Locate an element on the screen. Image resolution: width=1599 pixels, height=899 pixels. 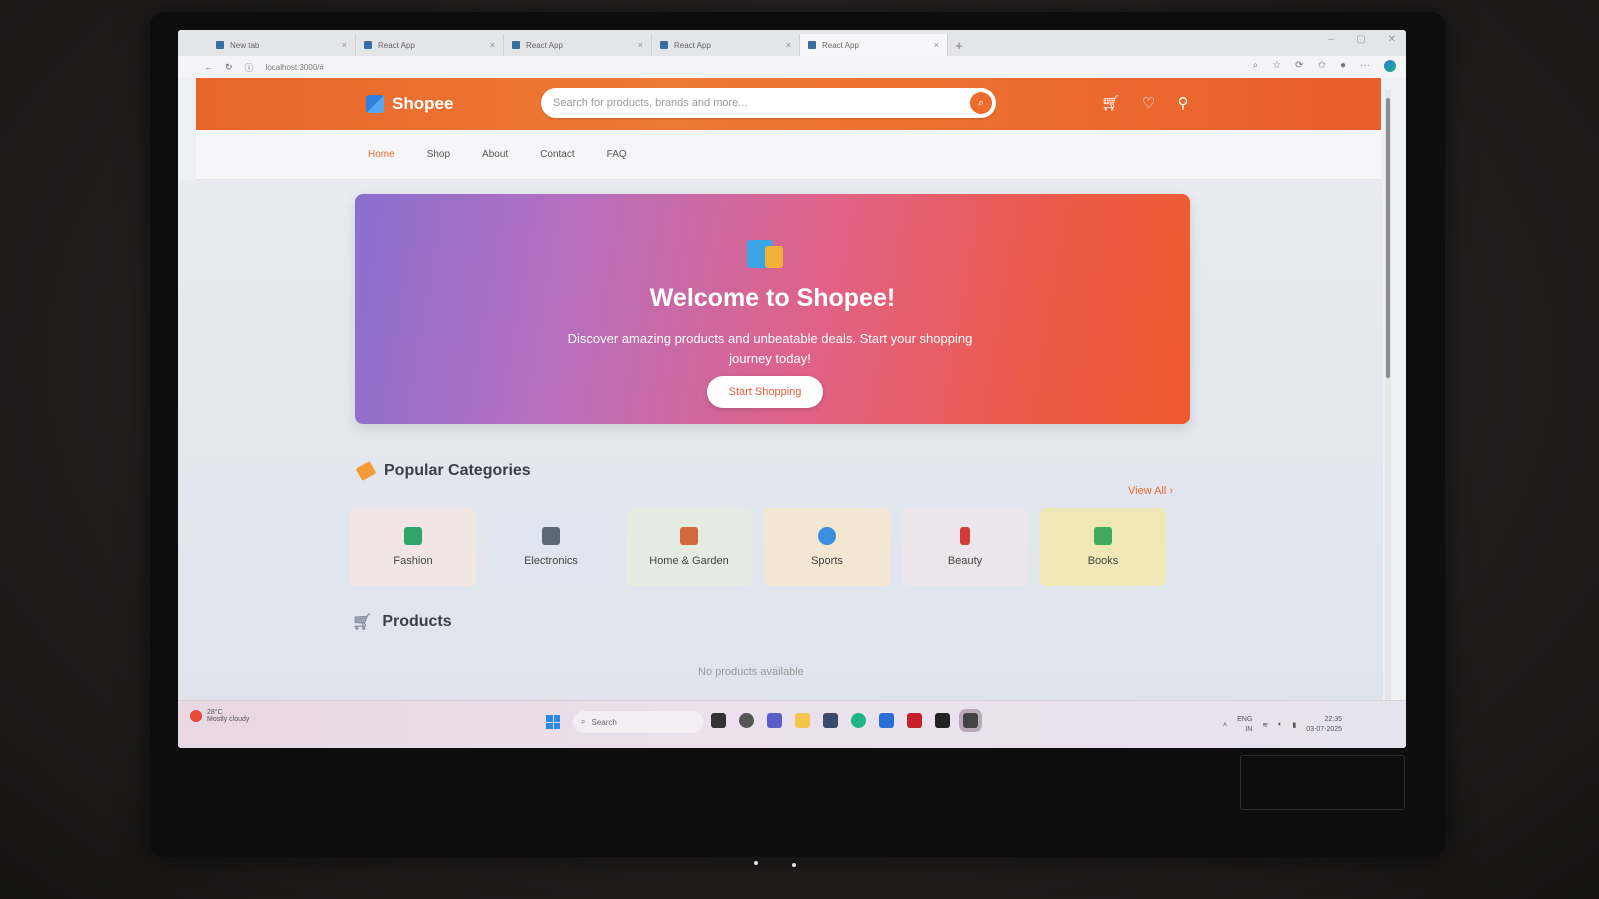
category-card-fashion: Fashion is located at coordinates (413, 547).